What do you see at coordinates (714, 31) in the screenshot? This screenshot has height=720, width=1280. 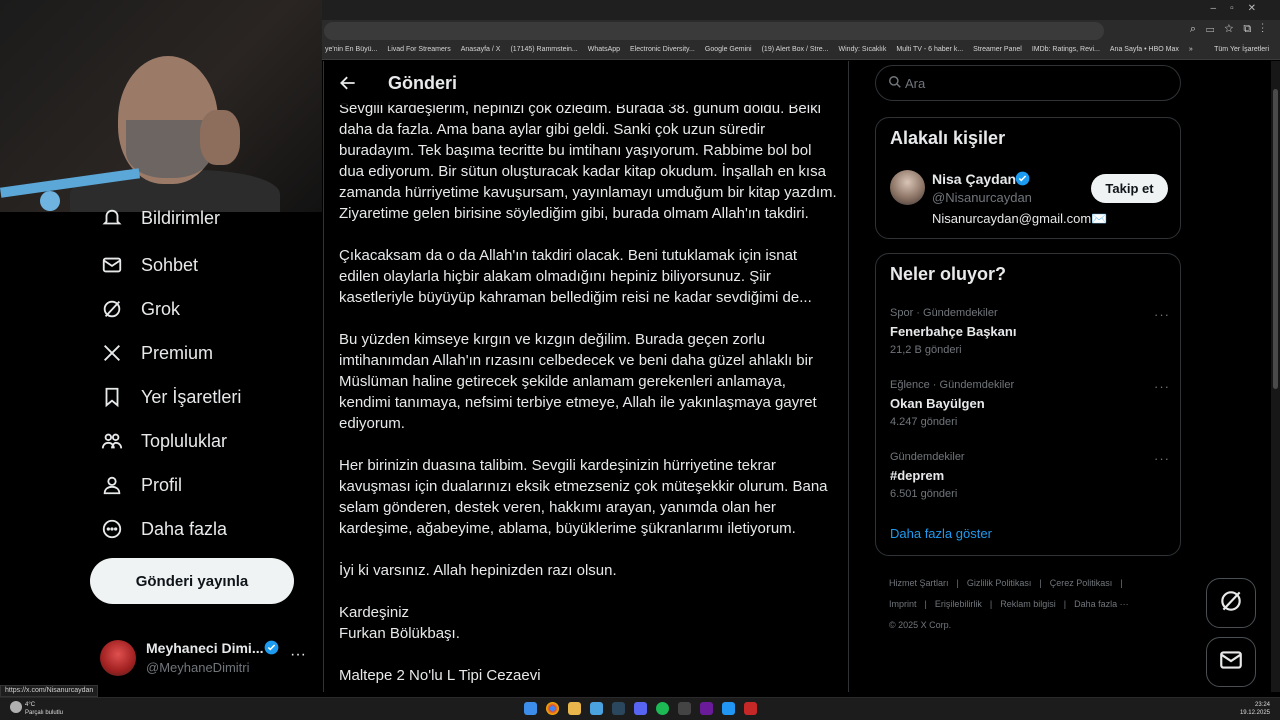 I see `address-bar` at bounding box center [714, 31].